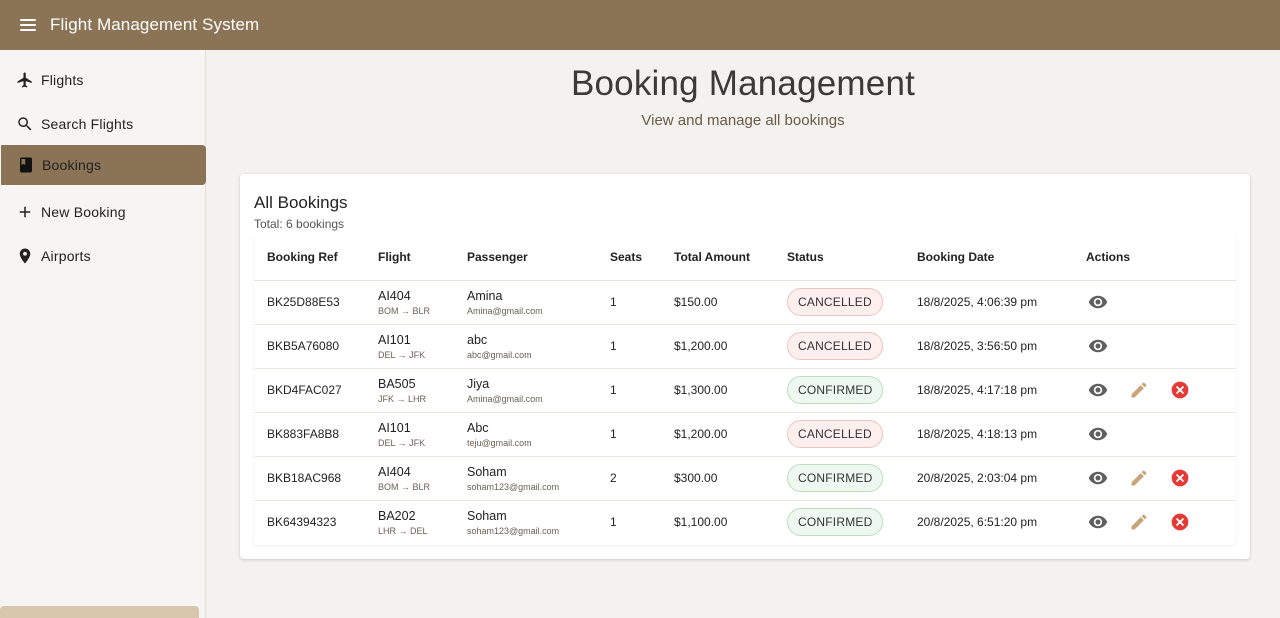 This screenshot has width=1280, height=618. Describe the element at coordinates (103, 124) in the screenshot. I see `sidebar-item-search-flights: Search Flights` at that location.